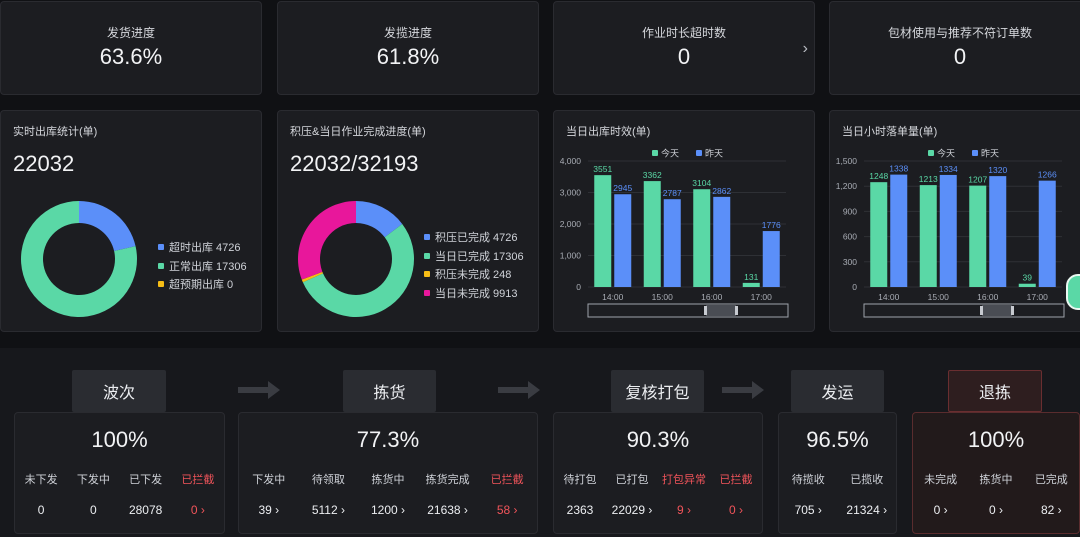  What do you see at coordinates (474, 256) in the screenshot?
I see `legend-item: 当日已完成 17306` at bounding box center [474, 256].